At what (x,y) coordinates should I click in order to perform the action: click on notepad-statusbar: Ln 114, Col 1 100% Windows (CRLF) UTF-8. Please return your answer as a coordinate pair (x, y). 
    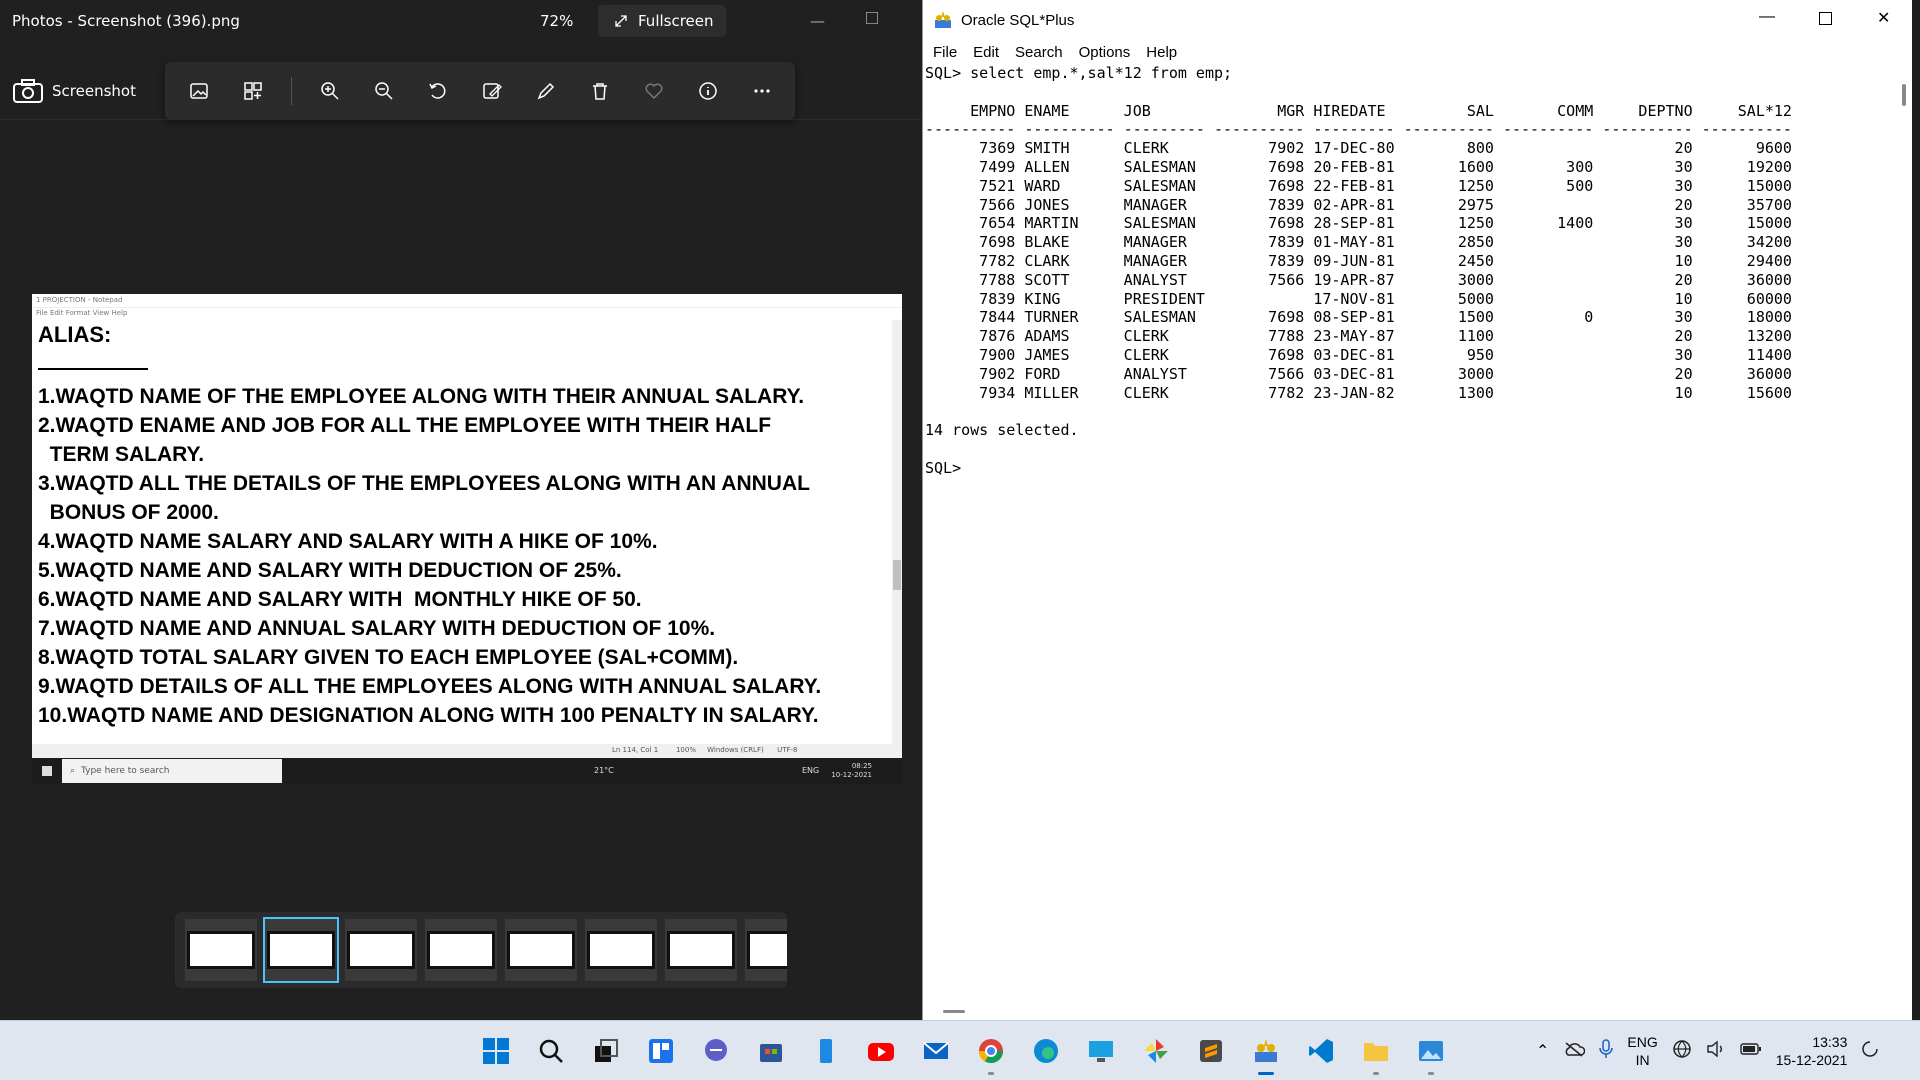
    Looking at the image, I should click on (467, 751).